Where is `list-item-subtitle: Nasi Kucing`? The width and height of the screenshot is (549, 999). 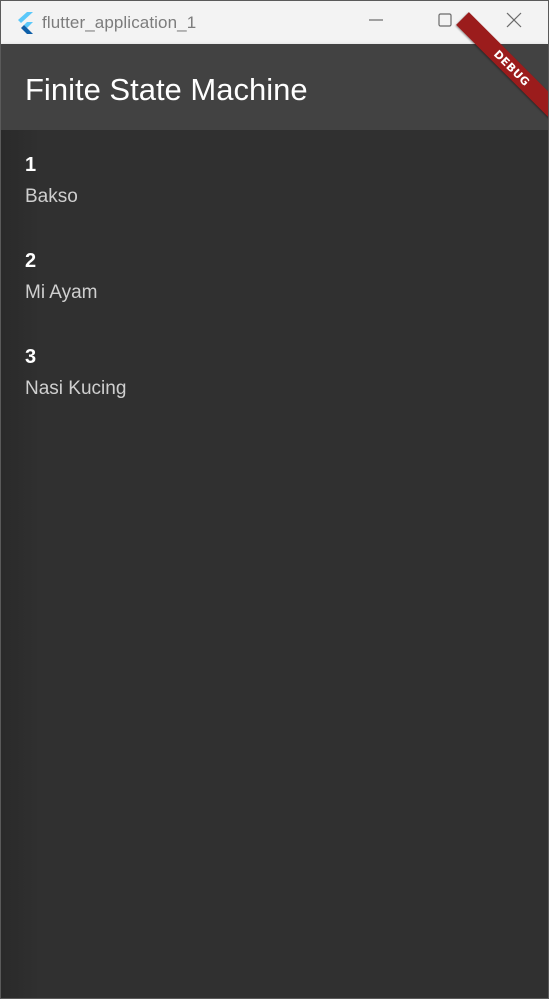 list-item-subtitle: Nasi Kucing is located at coordinates (76, 388).